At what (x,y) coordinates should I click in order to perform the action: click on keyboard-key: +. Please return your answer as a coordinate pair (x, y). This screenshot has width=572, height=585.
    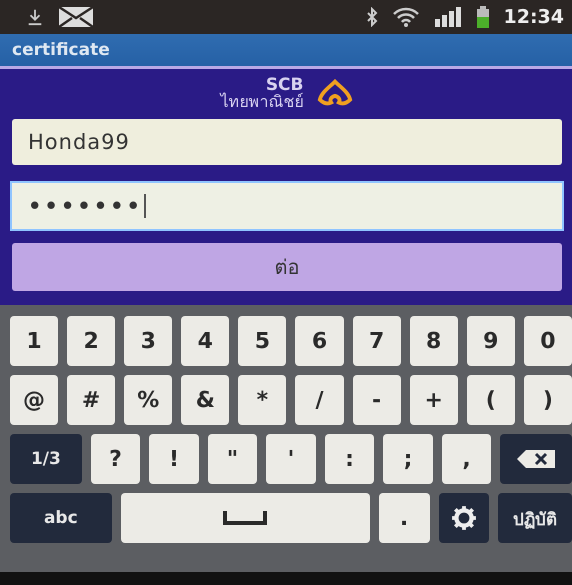
    Looking at the image, I should click on (434, 400).